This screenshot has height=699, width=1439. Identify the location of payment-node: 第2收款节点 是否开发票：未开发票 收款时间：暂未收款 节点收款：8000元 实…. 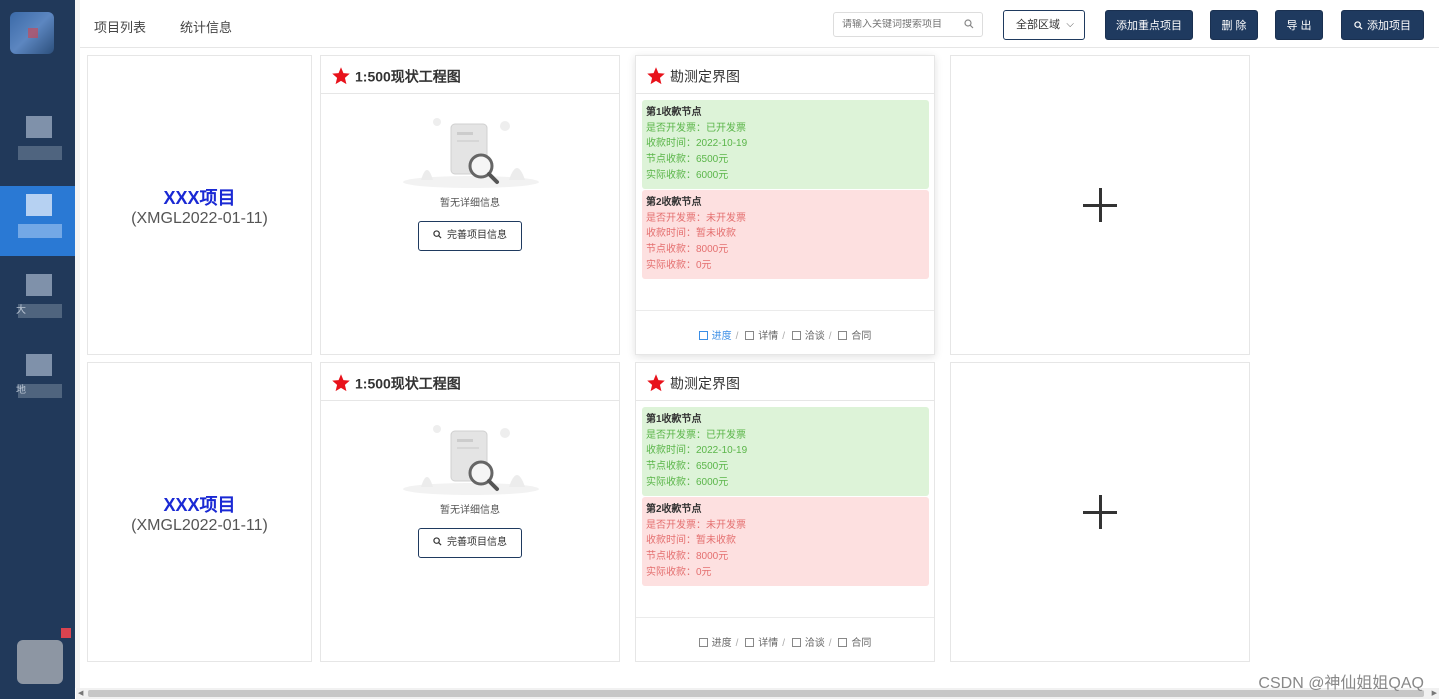
(785, 234).